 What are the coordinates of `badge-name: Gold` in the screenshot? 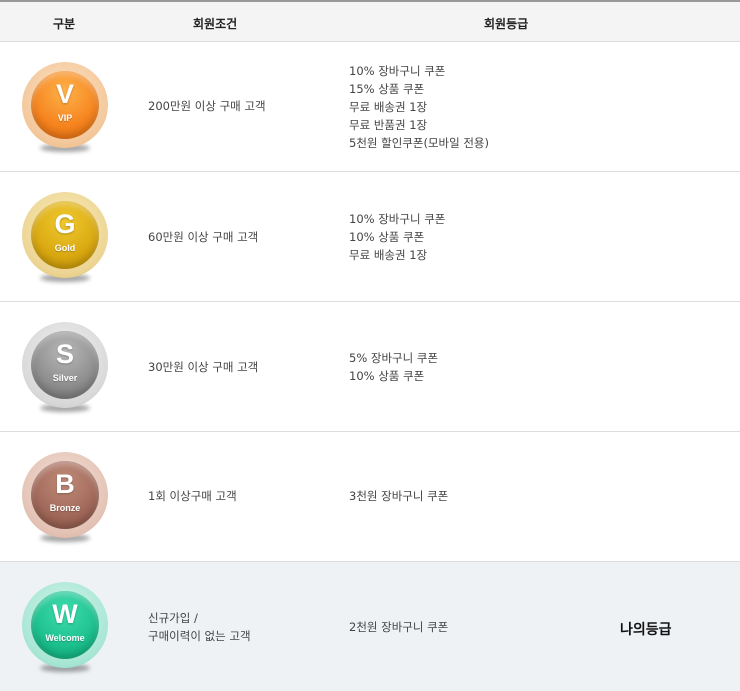 It's located at (65, 248).